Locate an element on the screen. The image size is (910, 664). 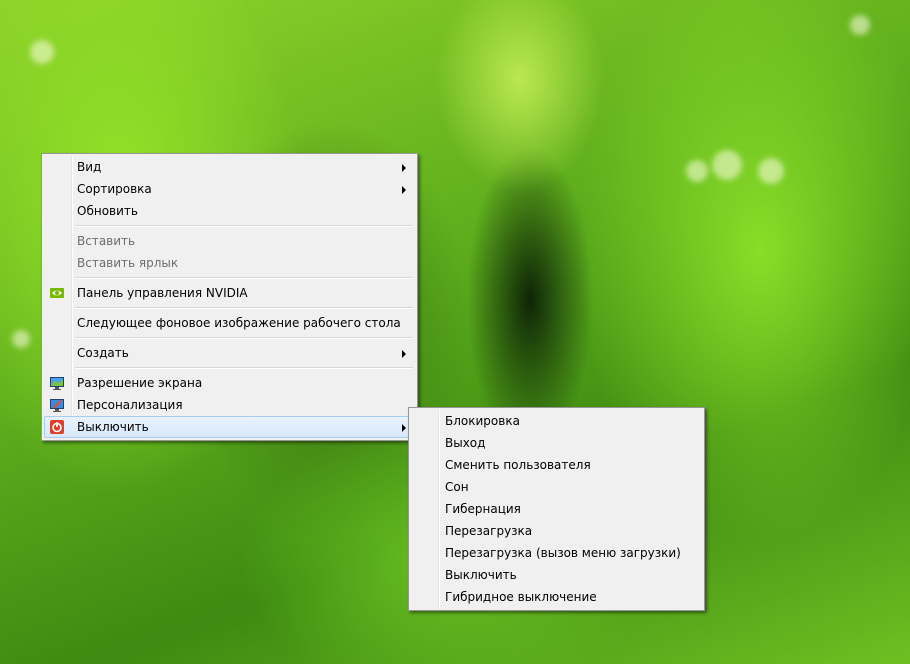
menu-item-label: Выход is located at coordinates (465, 443).